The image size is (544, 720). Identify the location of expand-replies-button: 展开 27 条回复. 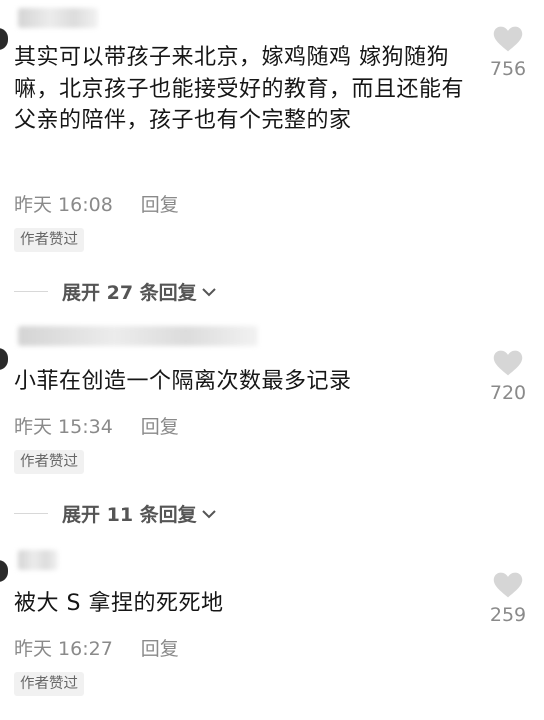
(115, 291).